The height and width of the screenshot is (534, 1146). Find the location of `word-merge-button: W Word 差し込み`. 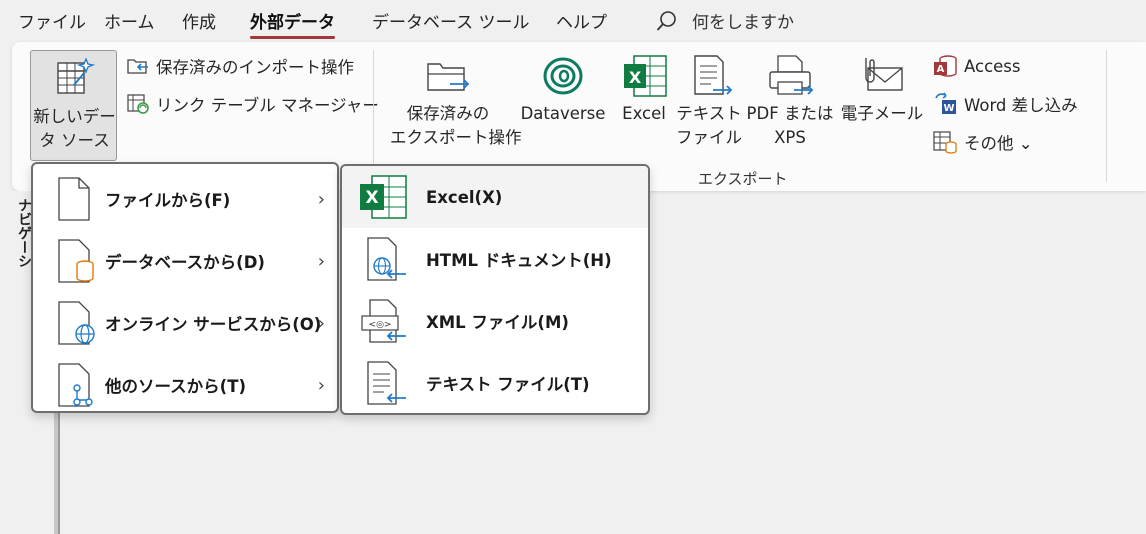

word-merge-button: W Word 差し込み is located at coordinates (1005, 104).